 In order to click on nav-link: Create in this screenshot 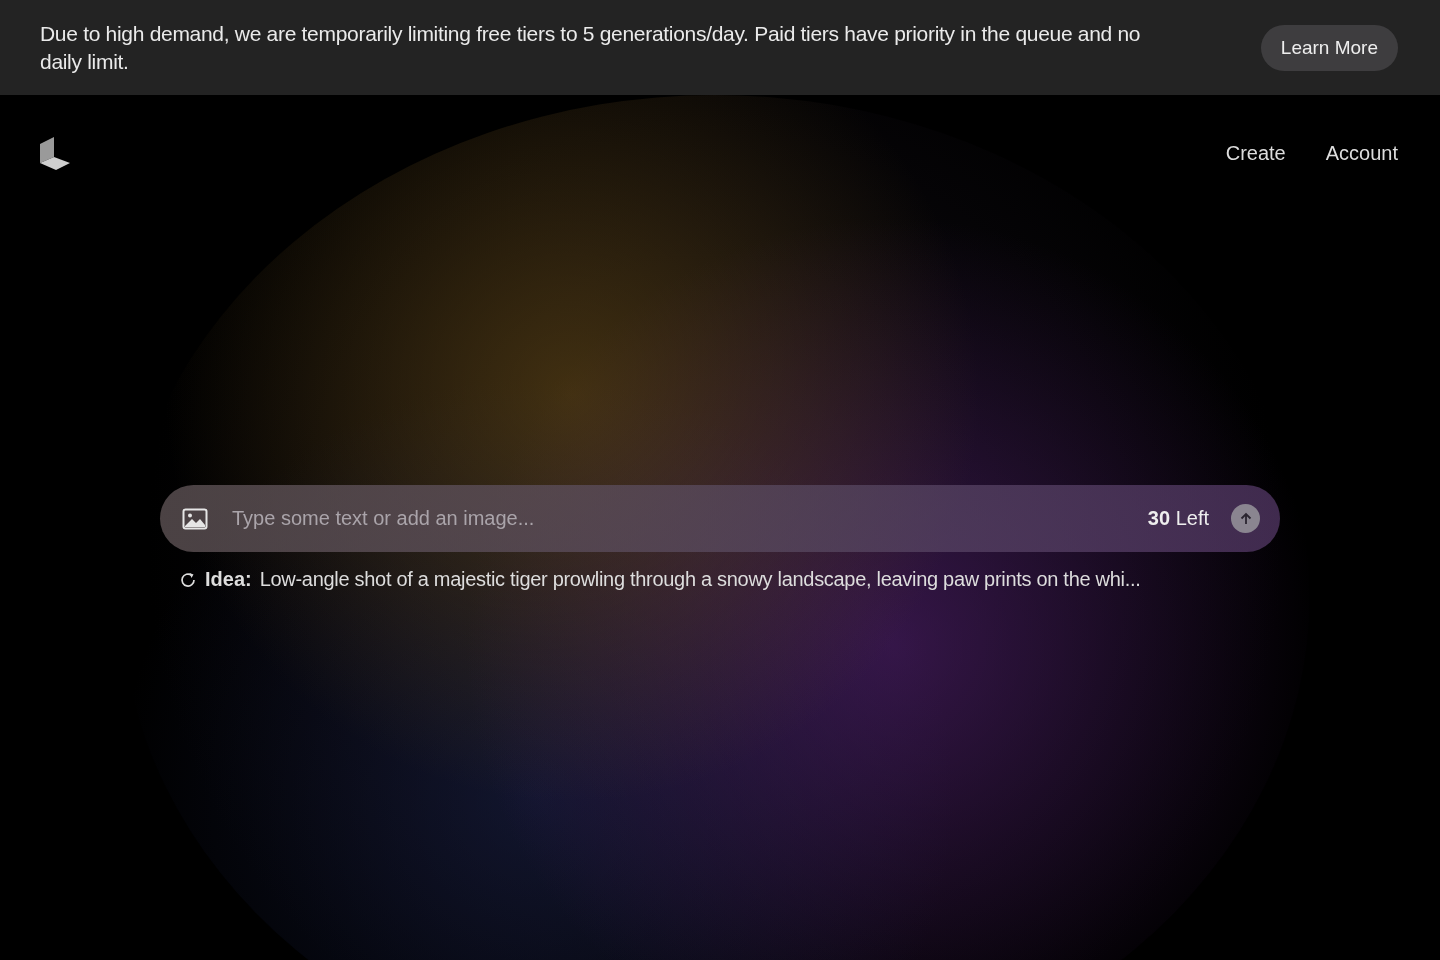, I will do `click(1255, 153)`.